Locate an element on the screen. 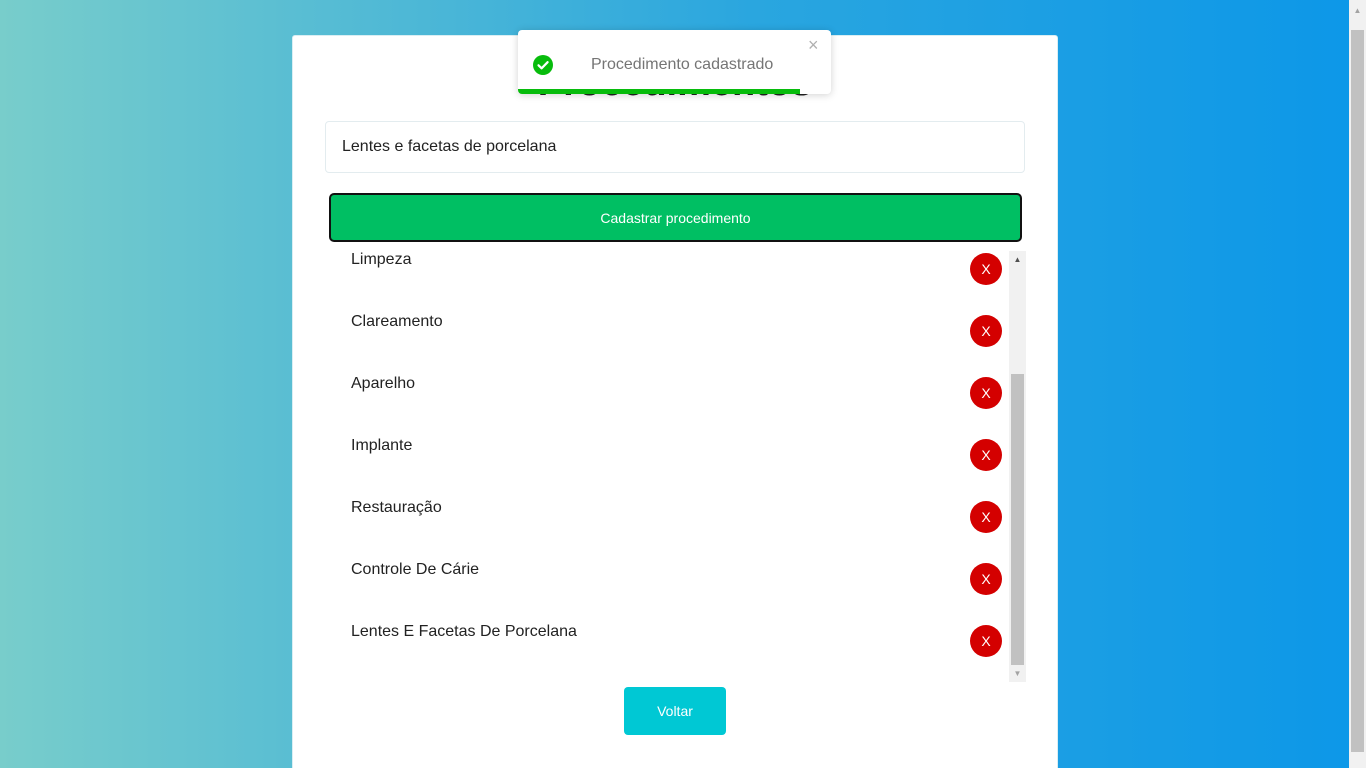 Image resolution: width=1366 pixels, height=768 pixels. procedure-list-item: Clareamento X is located at coordinates (671, 344).